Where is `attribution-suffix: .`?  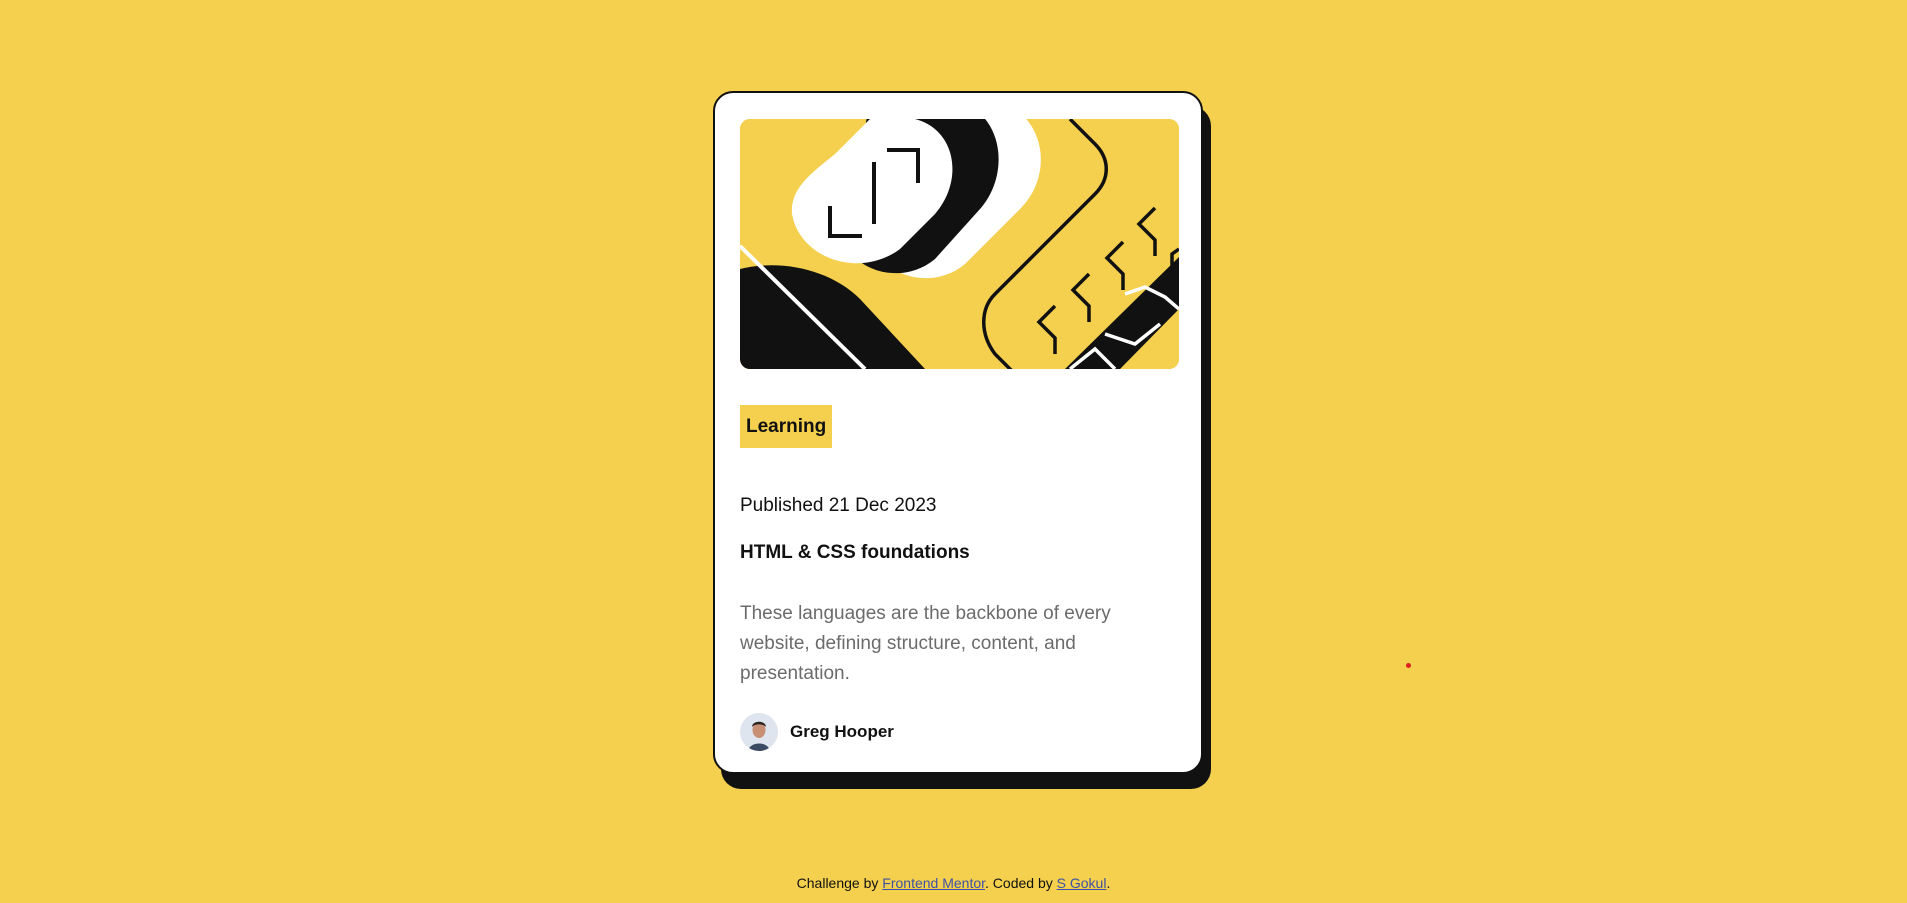
attribution-suffix: . is located at coordinates (1108, 883).